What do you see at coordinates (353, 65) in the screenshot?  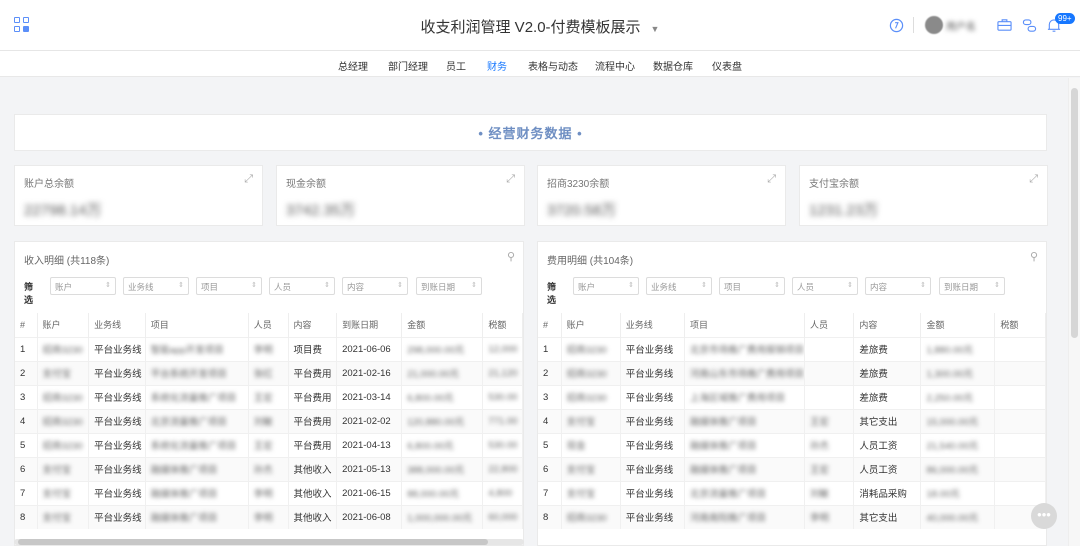 I see `tab-general-manager: 总经理` at bounding box center [353, 65].